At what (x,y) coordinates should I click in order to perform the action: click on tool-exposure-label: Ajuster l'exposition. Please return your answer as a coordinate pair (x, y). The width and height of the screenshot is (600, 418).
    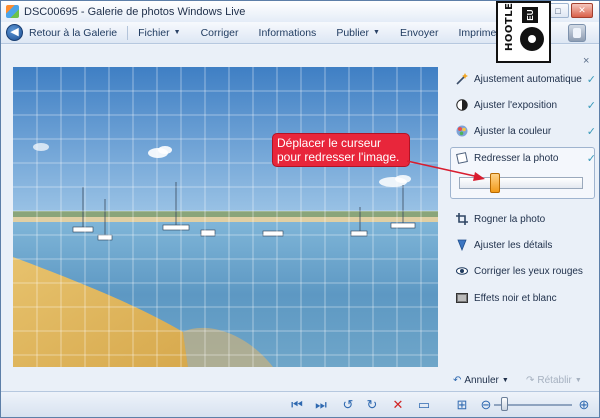
    Looking at the image, I should click on (516, 105).